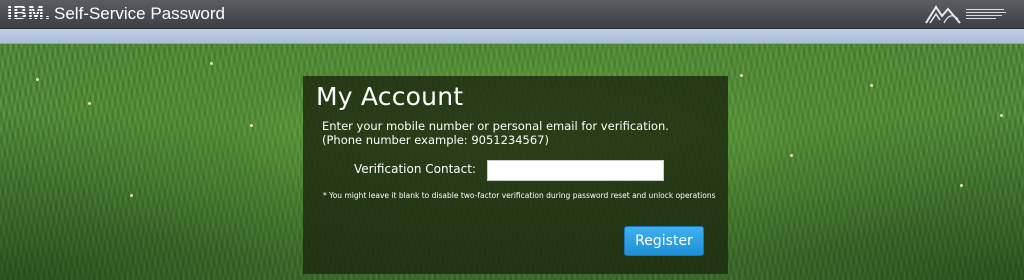 The width and height of the screenshot is (1024, 280). What do you see at coordinates (943, 14) in the screenshot?
I see `partner-emblem-icon` at bounding box center [943, 14].